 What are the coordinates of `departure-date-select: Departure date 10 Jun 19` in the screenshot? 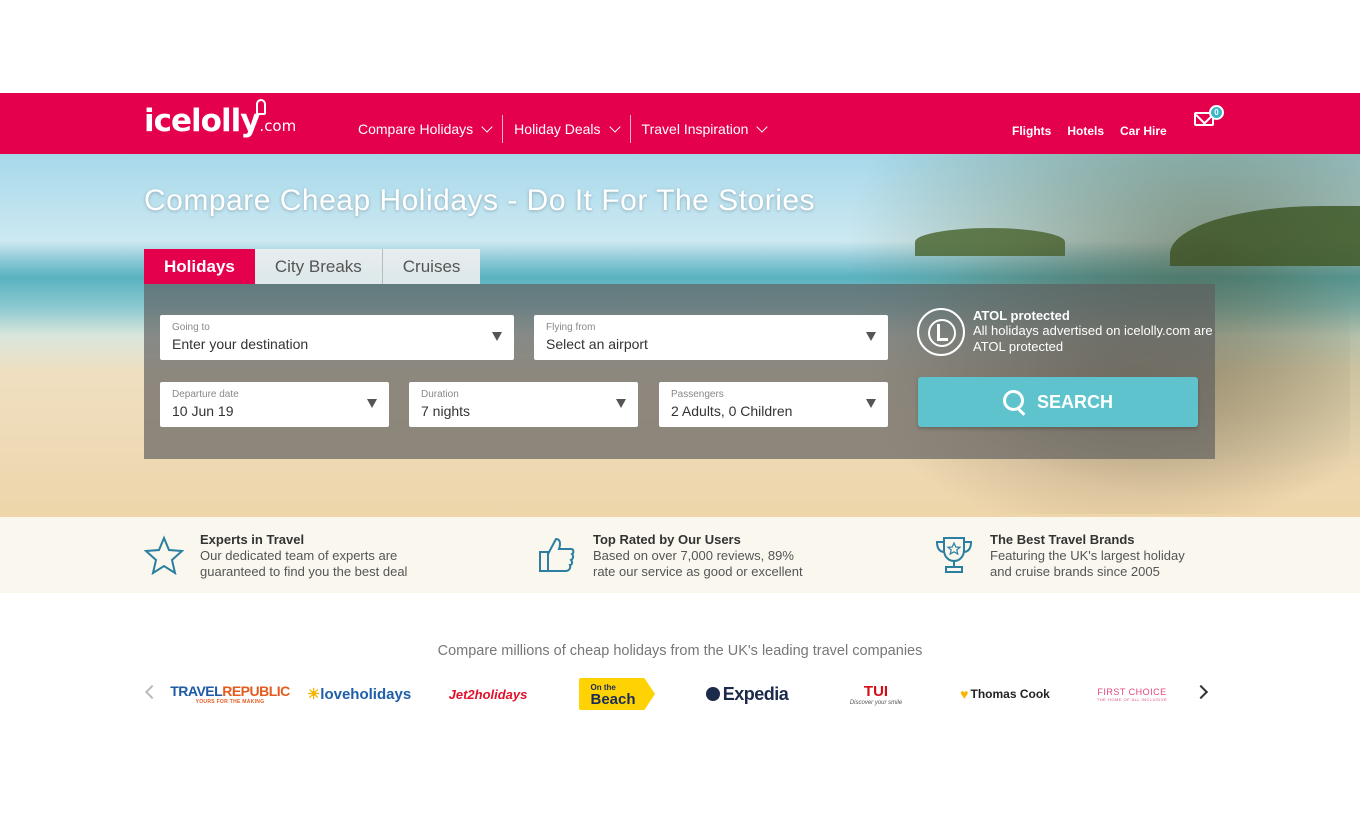 It's located at (274, 404).